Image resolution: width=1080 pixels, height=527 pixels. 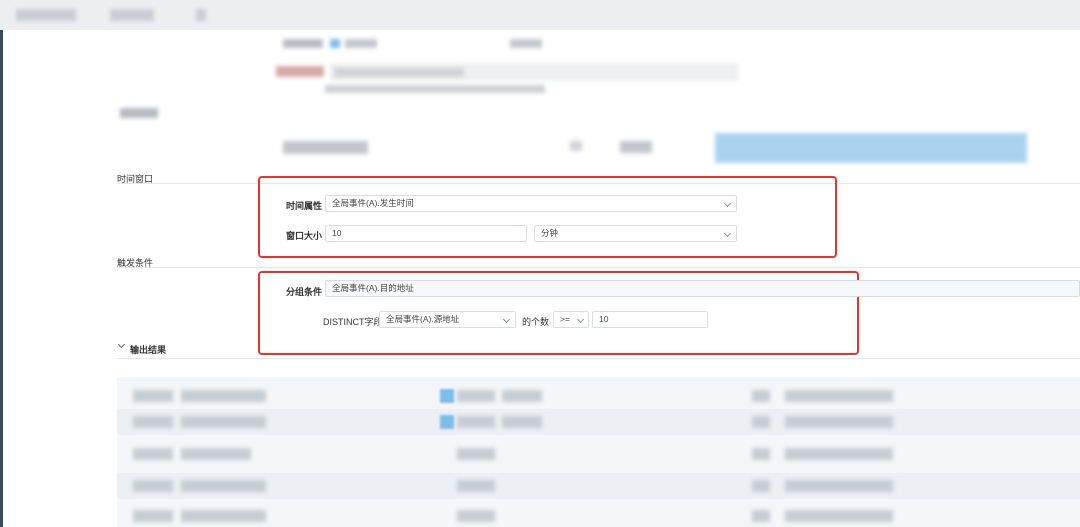 What do you see at coordinates (337, 233) in the screenshot?
I see `window-size-value: 10` at bounding box center [337, 233].